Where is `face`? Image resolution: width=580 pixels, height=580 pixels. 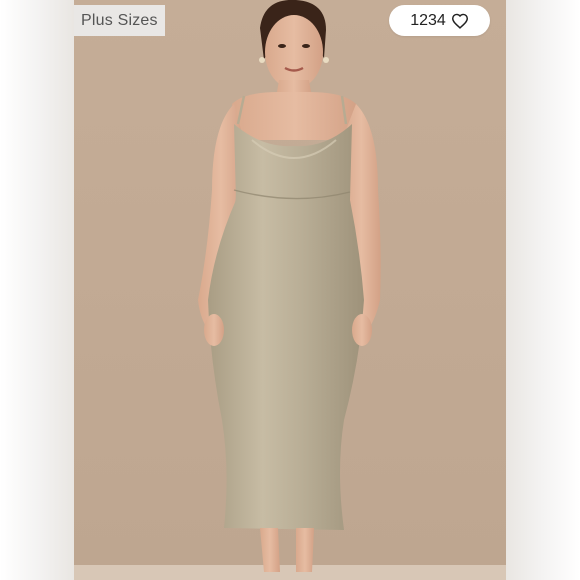
face is located at coordinates (294, 52).